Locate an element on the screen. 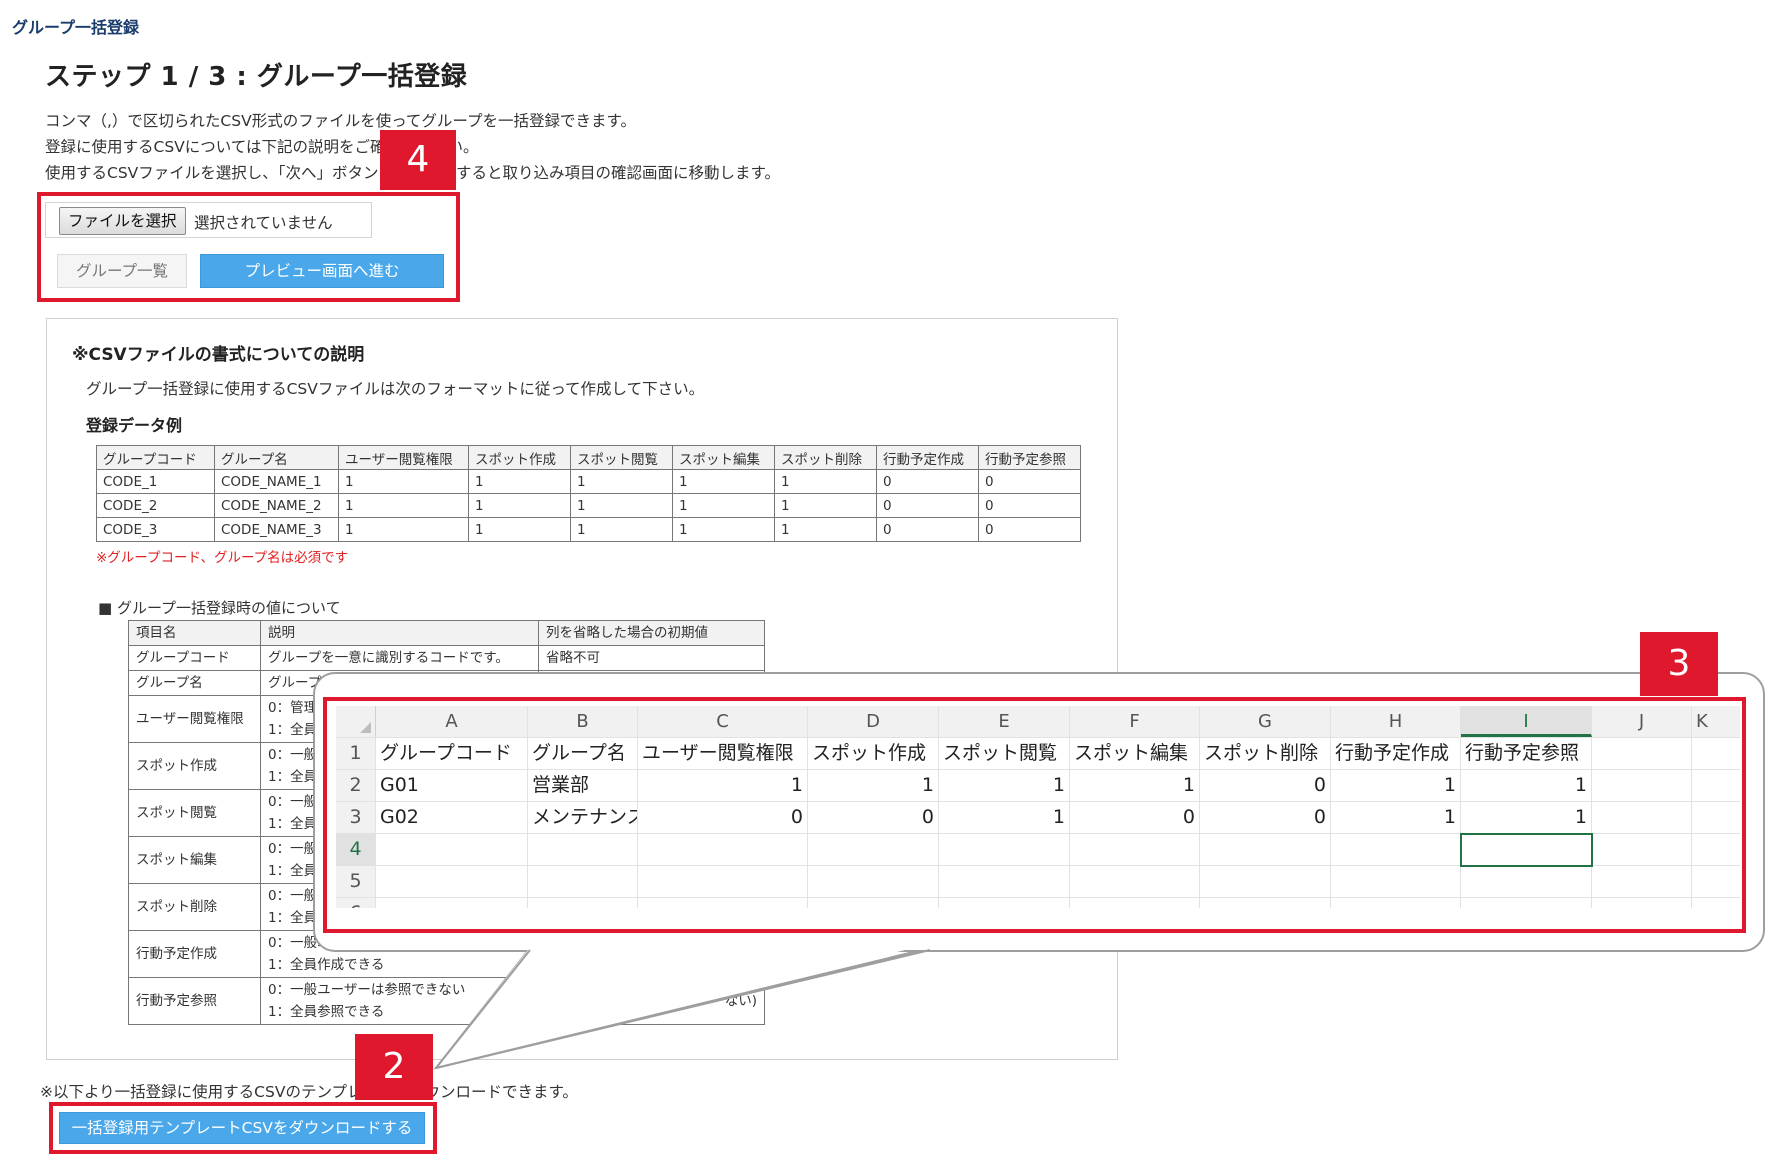 The width and height of the screenshot is (1768, 1158). item-name: ユーザー閲覧権限 is located at coordinates (194, 719).